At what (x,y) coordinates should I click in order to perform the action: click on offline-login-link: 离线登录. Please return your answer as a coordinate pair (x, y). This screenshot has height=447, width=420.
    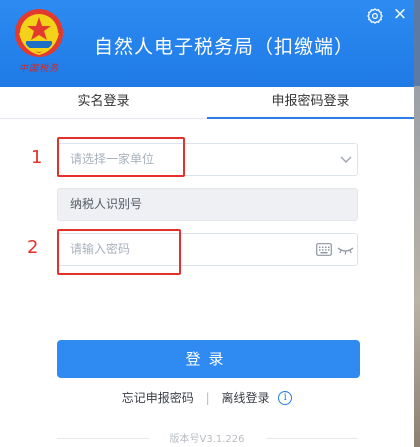
    Looking at the image, I should click on (245, 398).